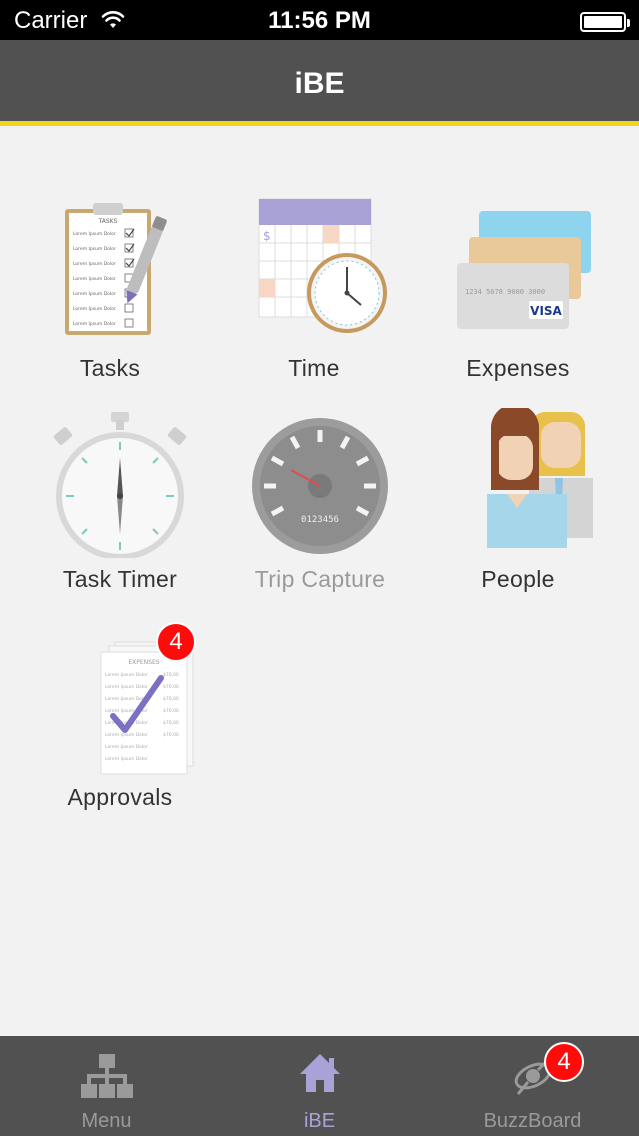 This screenshot has height=1136, width=639. What do you see at coordinates (320, 520) in the screenshot?
I see `svg-text: 0123456` at bounding box center [320, 520].